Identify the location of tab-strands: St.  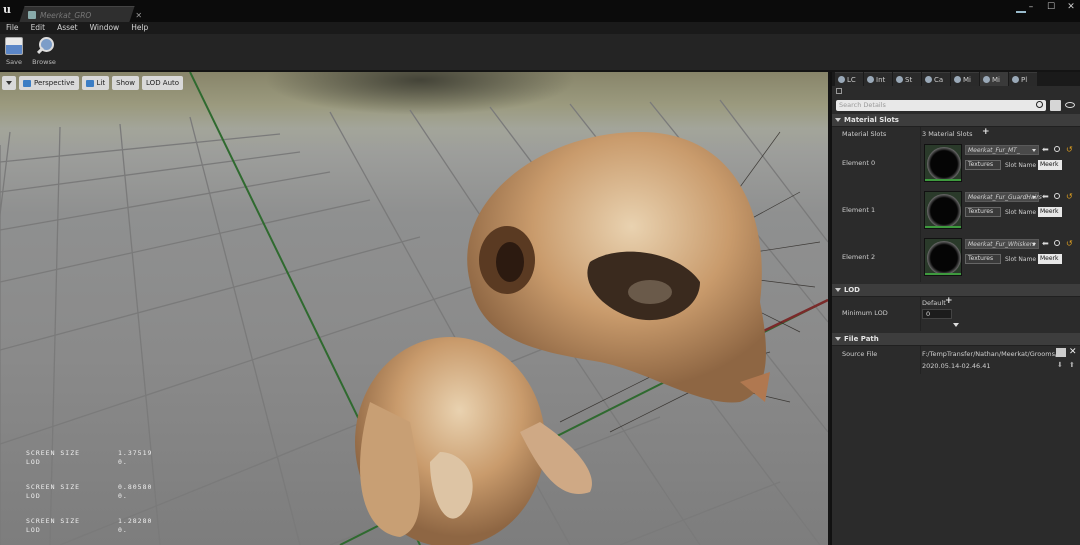
(907, 79).